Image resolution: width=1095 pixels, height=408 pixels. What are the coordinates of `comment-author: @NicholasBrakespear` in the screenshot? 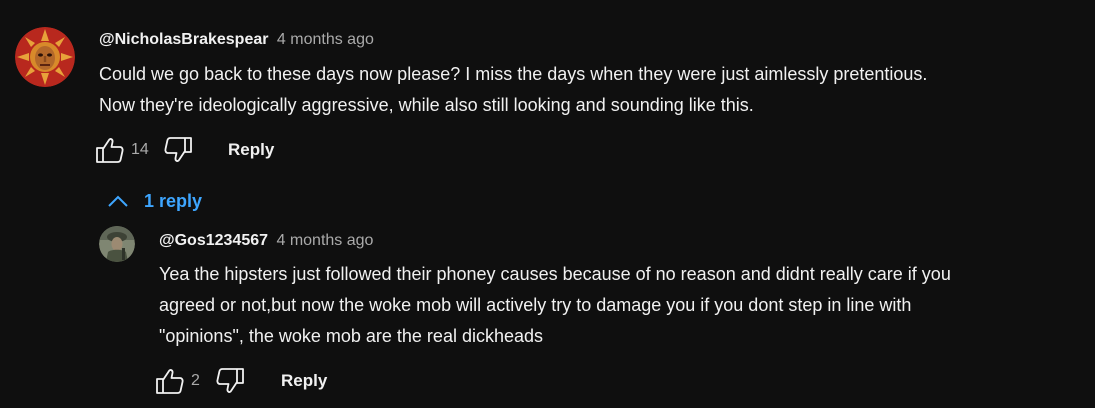 It's located at (183, 39).